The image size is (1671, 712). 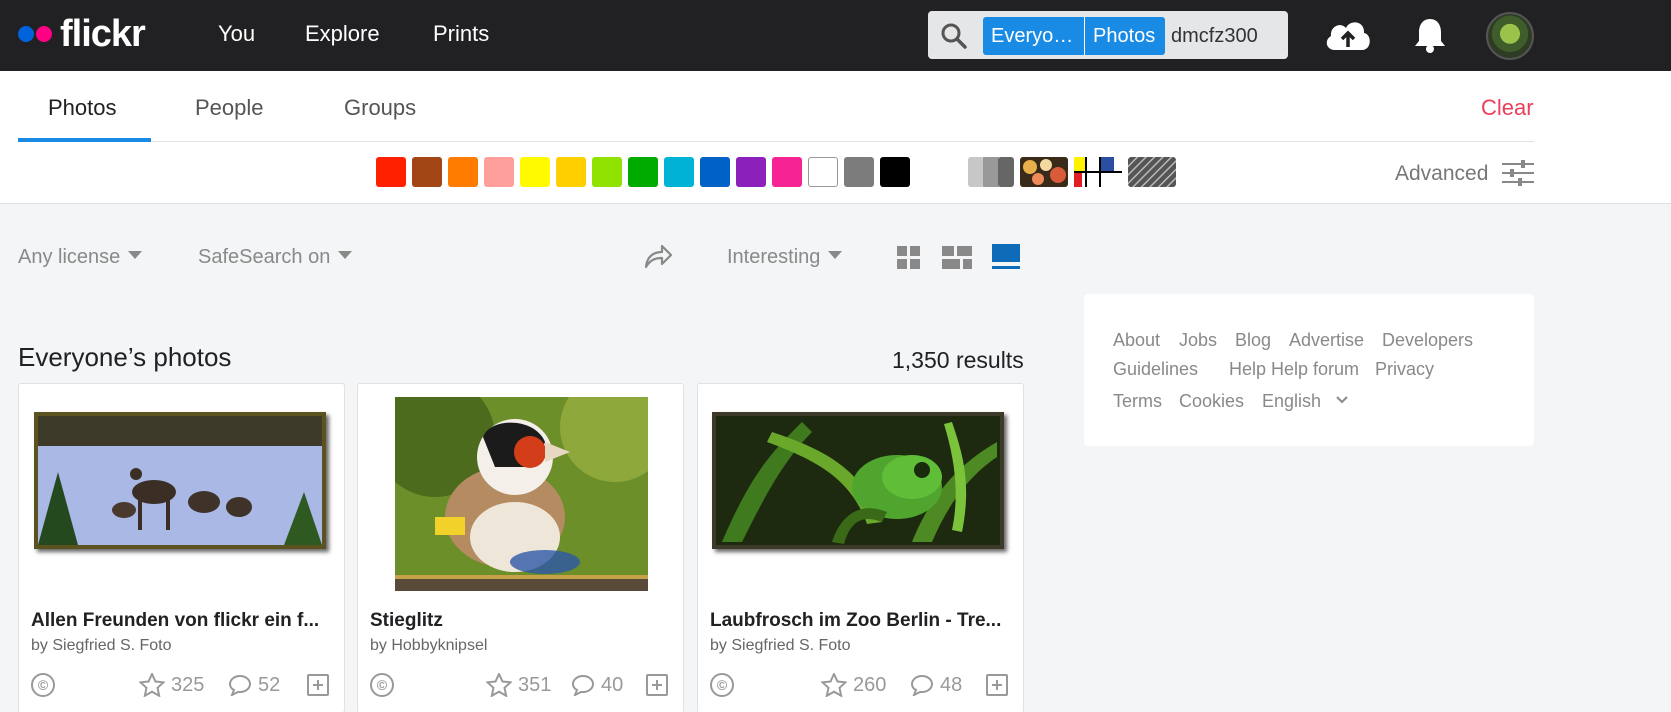 What do you see at coordinates (1441, 174) in the screenshot?
I see `advanced-search-link: Advanced` at bounding box center [1441, 174].